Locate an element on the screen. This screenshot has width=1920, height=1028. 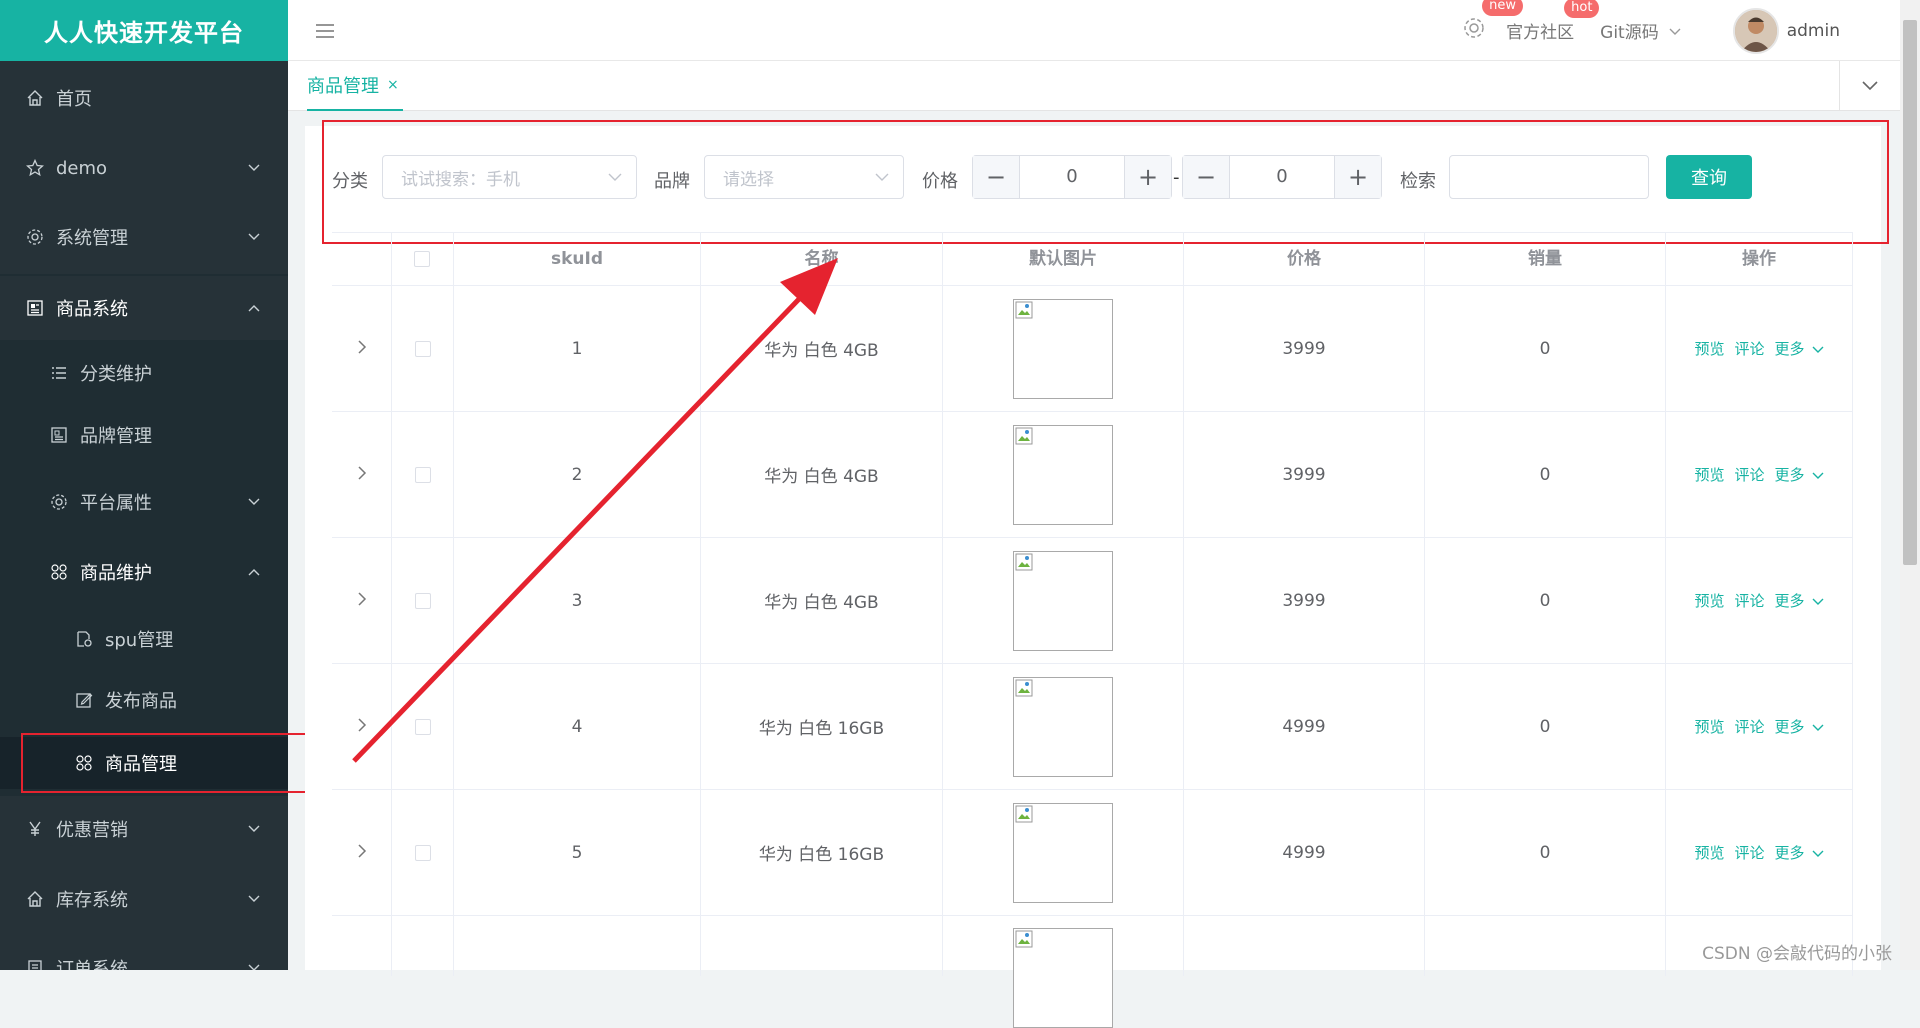
select-all-checkbox is located at coordinates (422, 259).